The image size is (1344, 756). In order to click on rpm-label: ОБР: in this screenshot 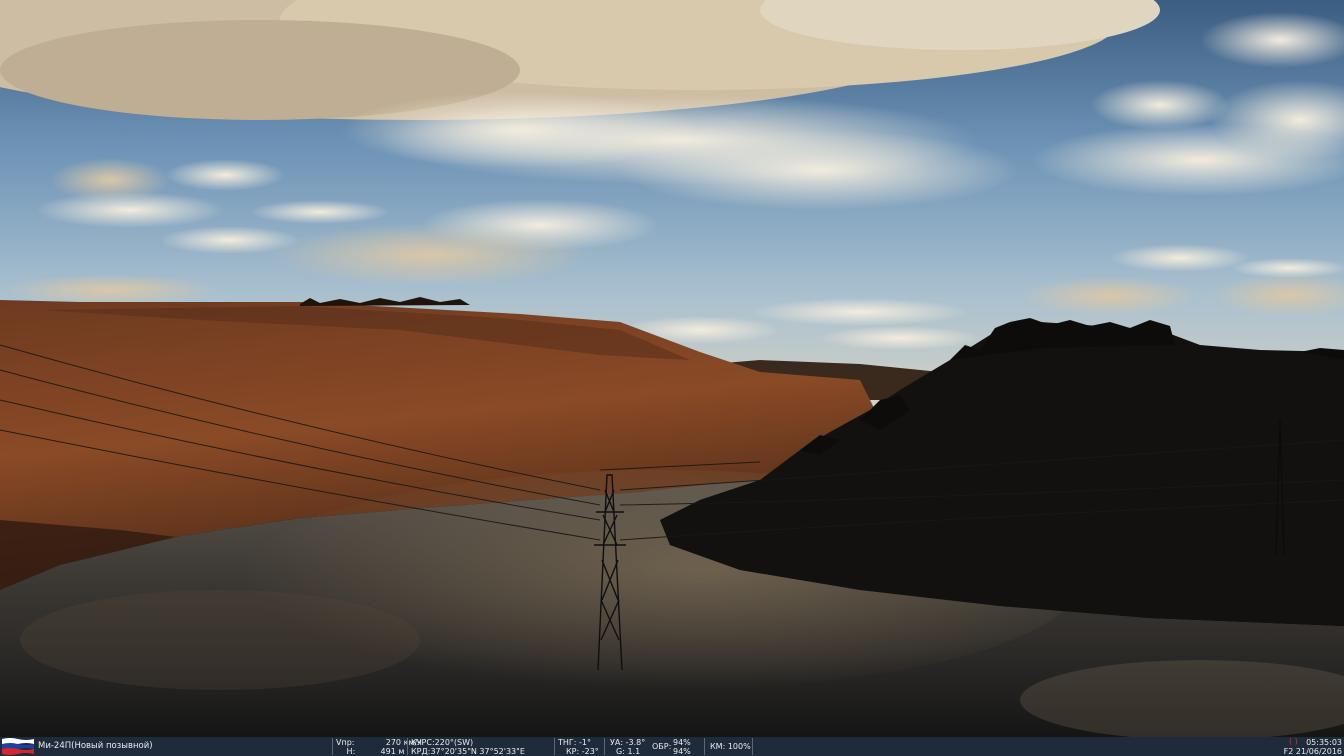, I will do `click(662, 746)`.